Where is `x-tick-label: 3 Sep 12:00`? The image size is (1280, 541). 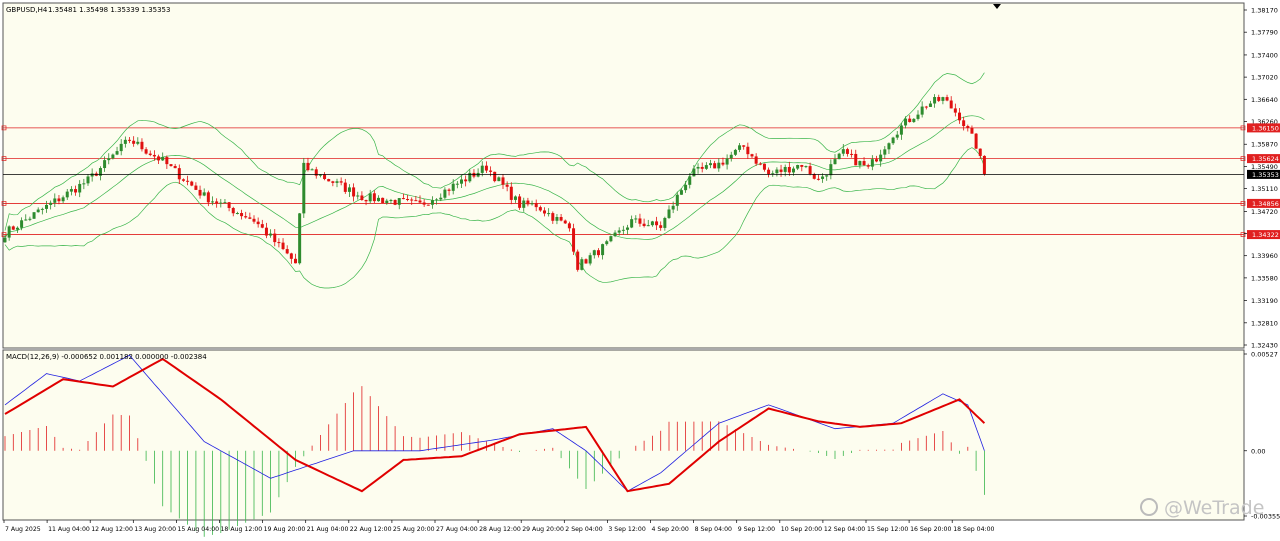 x-tick-label: 3 Sep 12:00 is located at coordinates (626, 529).